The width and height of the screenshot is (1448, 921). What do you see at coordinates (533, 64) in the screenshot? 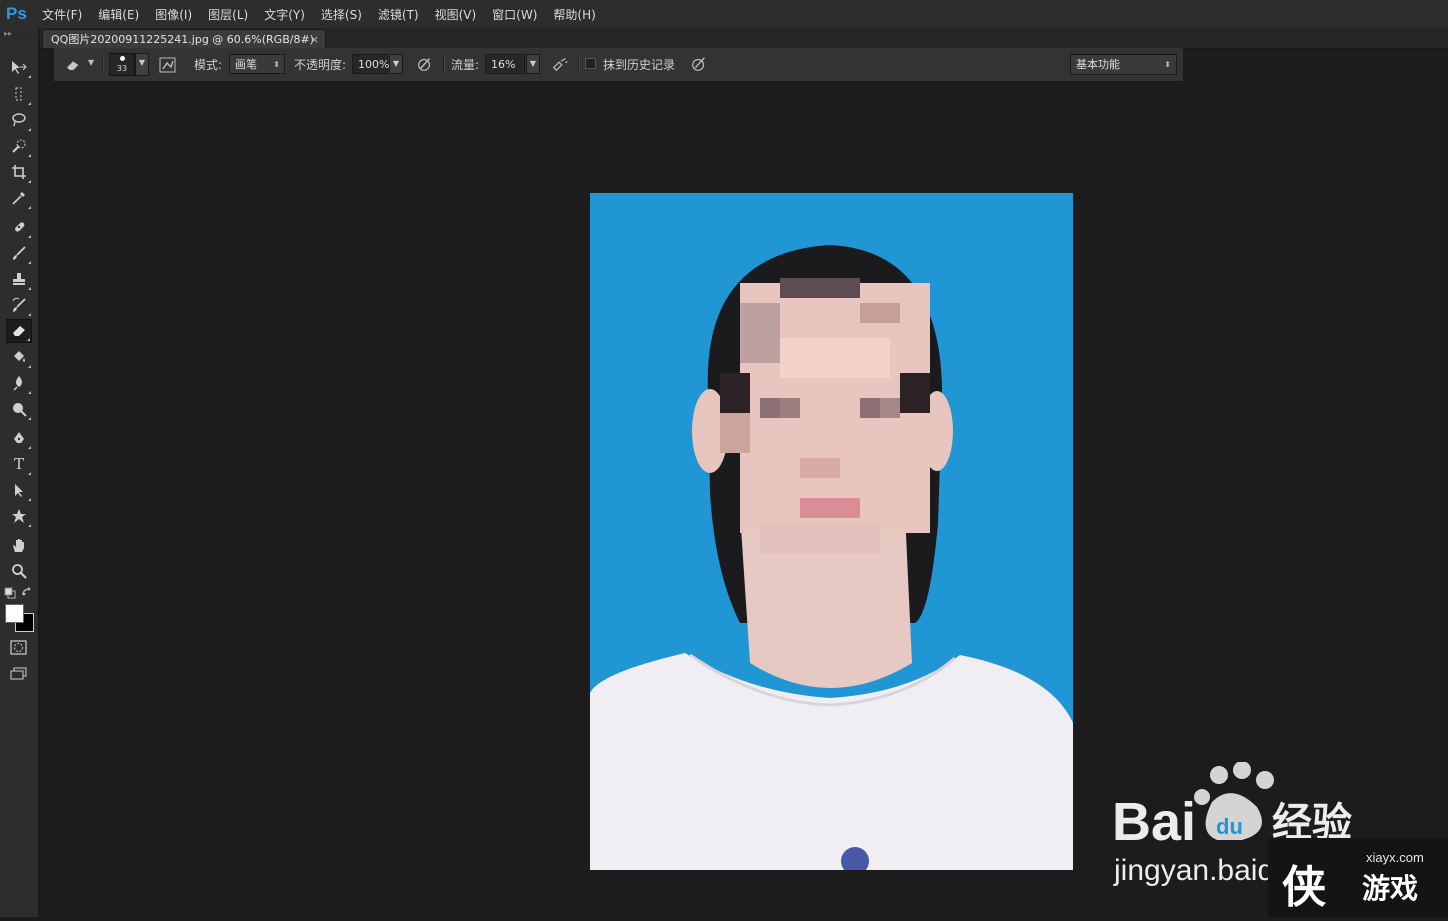
I see `flow-dropdown: ▼` at bounding box center [533, 64].